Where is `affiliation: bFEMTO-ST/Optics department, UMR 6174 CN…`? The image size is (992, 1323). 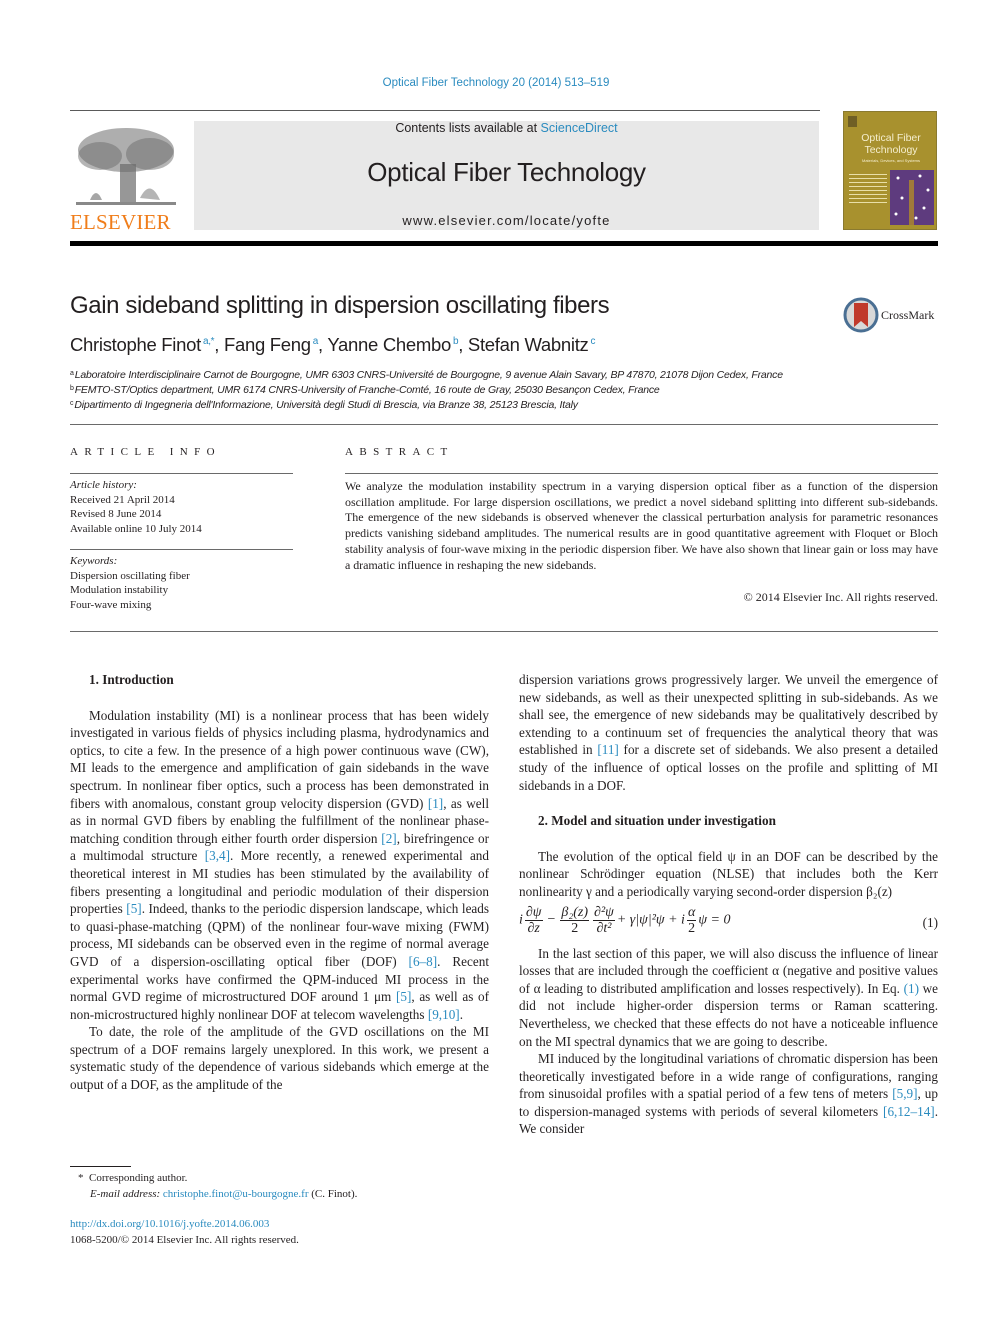 affiliation: bFEMTO-ST/Optics department, UMR 6174 CN… is located at coordinates (500, 389).